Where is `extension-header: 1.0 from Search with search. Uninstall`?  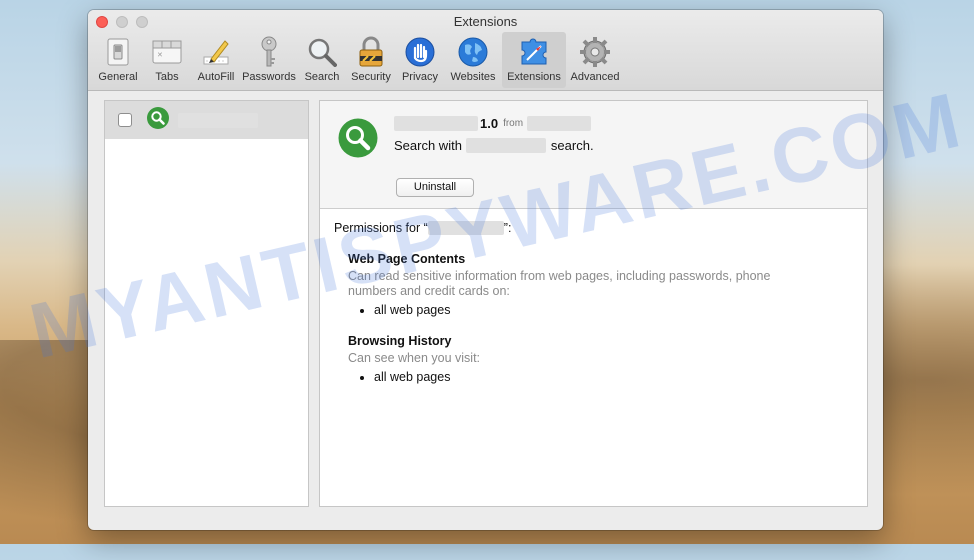 extension-header: 1.0 from Search with search. Uninstall is located at coordinates (593, 155).